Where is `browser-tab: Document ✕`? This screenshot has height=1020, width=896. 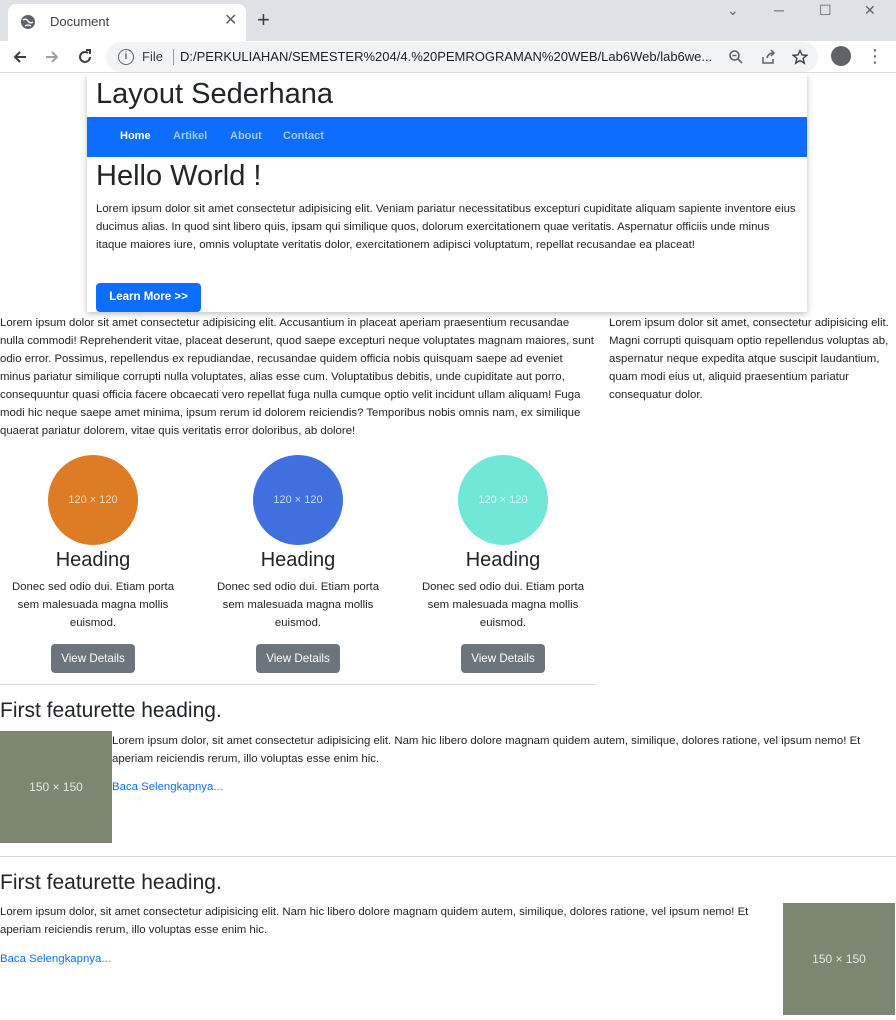
browser-tab: Document ✕ is located at coordinates (127, 22).